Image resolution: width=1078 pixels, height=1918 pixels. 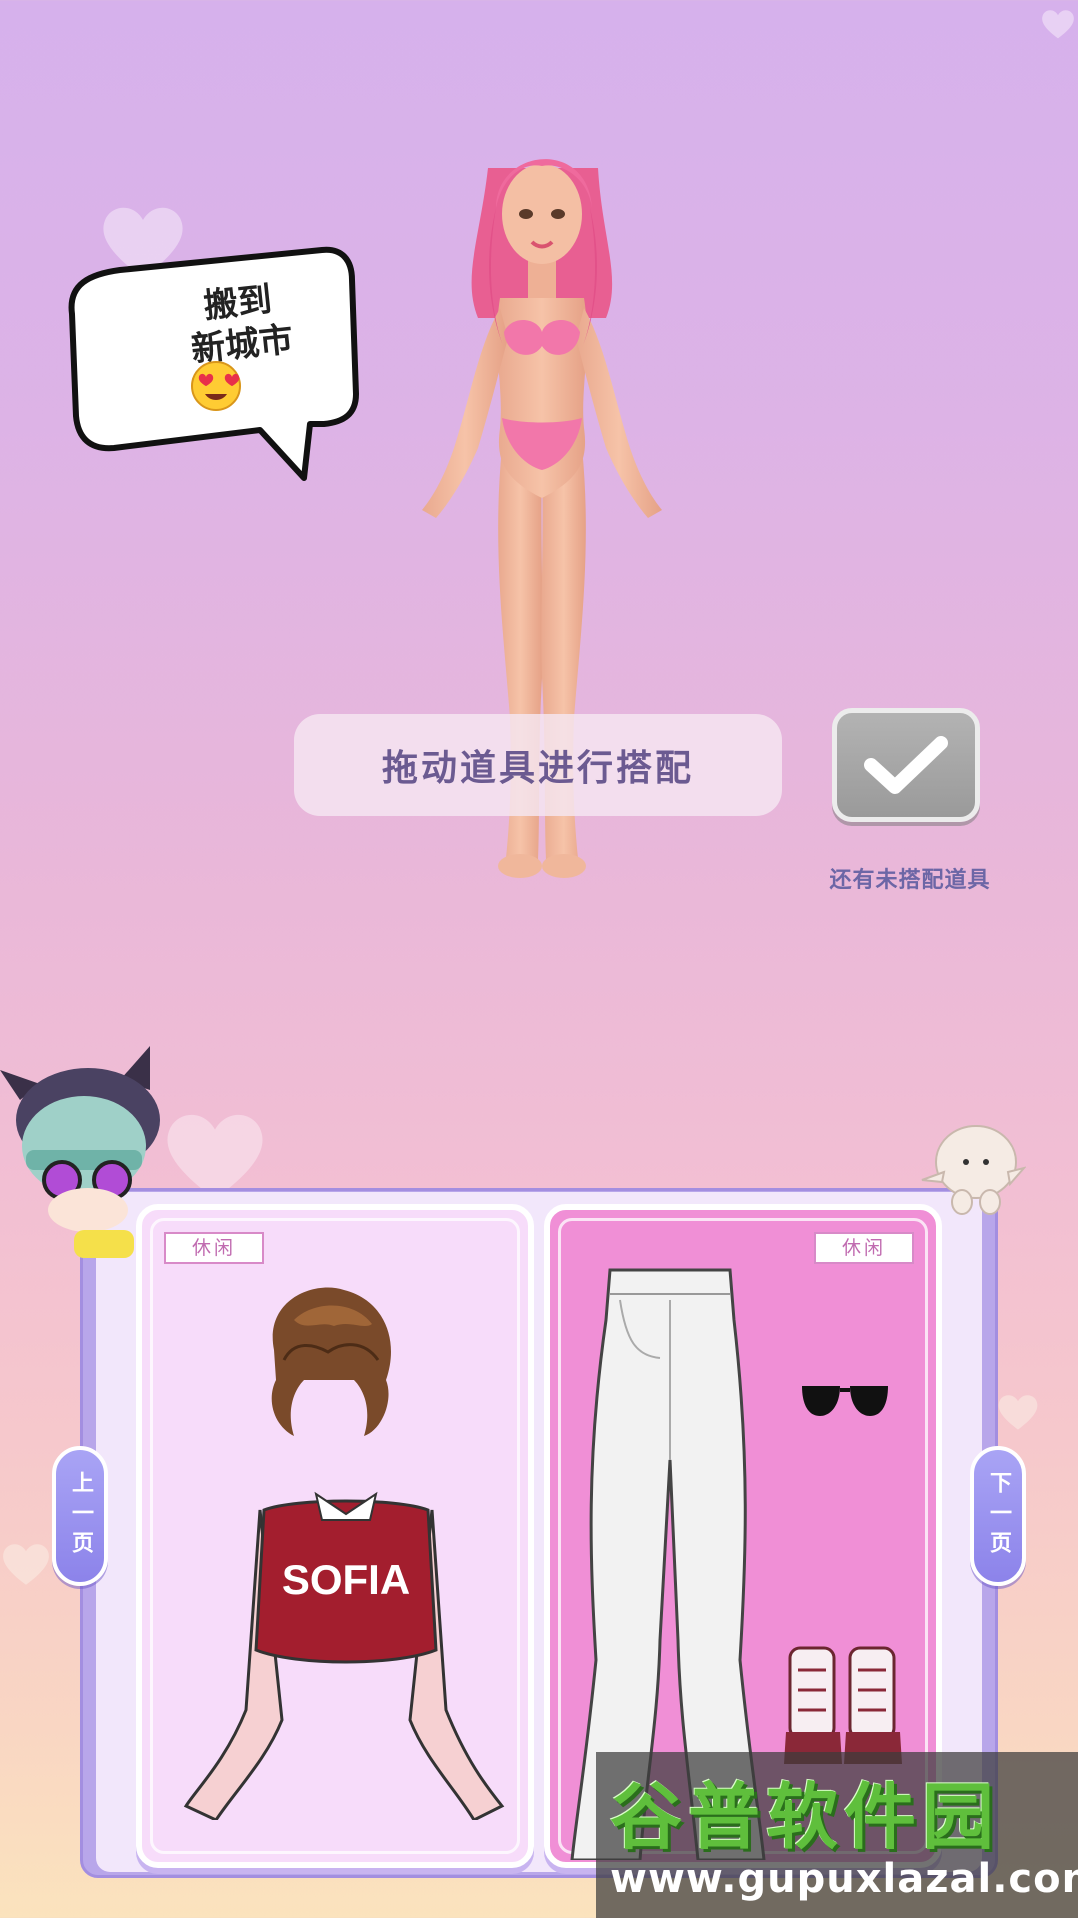 I want to click on speech-bubble: 搬到 新城市, so click(x=210, y=364).